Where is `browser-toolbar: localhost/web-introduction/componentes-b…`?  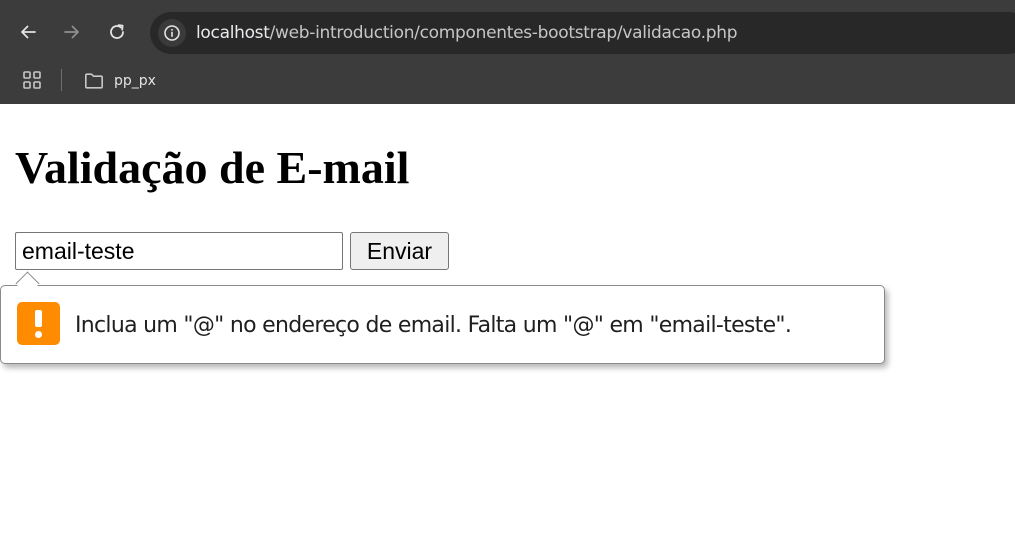
browser-toolbar: localhost/web-introduction/componentes-b… is located at coordinates (507, 33).